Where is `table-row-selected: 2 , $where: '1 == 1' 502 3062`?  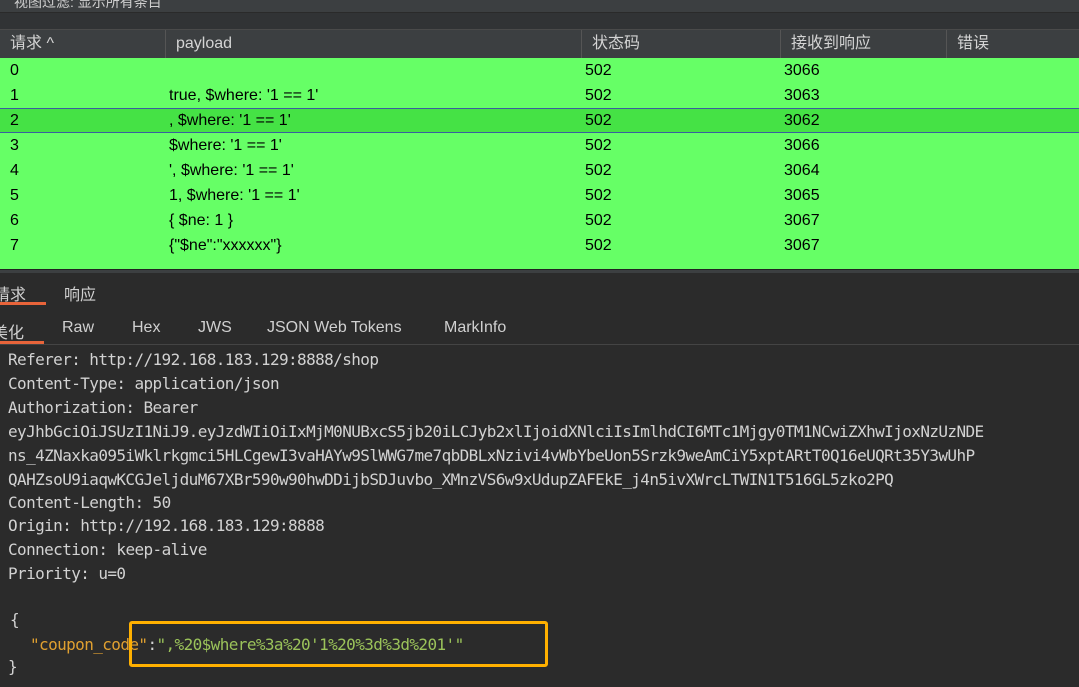 table-row-selected: 2 , $where: '1 == 1' 502 3062 is located at coordinates (539, 120).